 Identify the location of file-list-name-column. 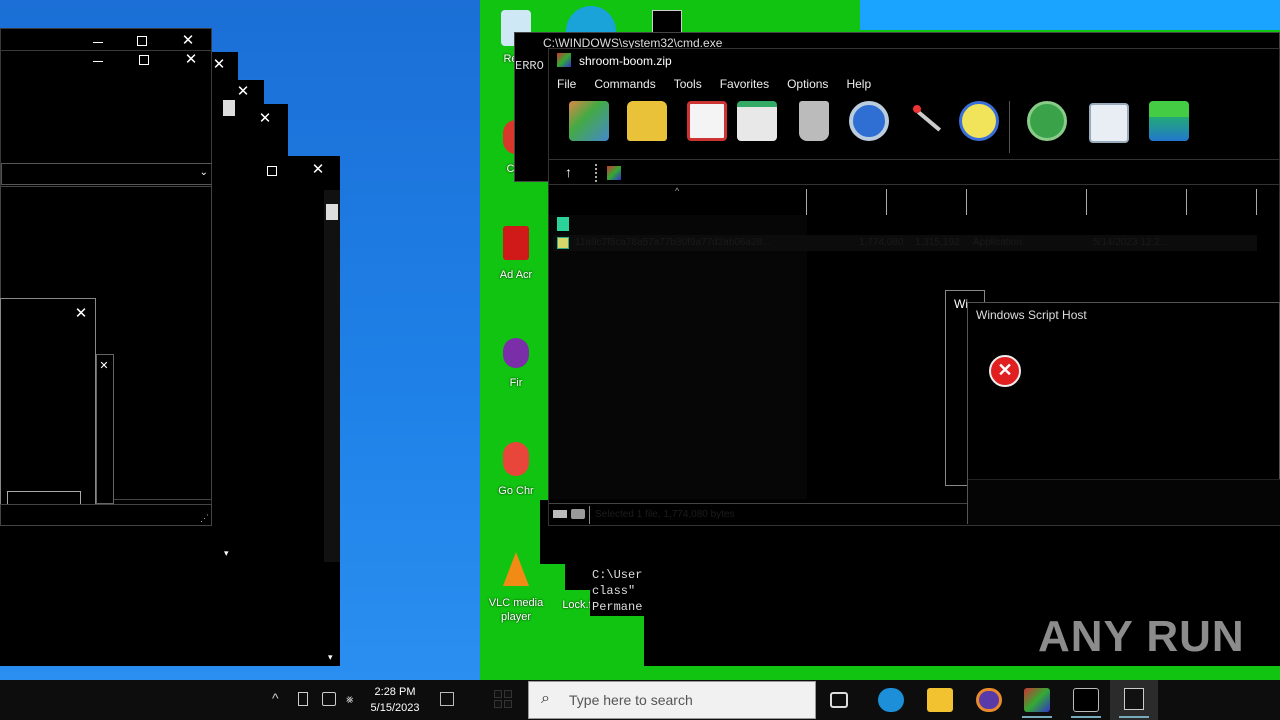
(678, 357).